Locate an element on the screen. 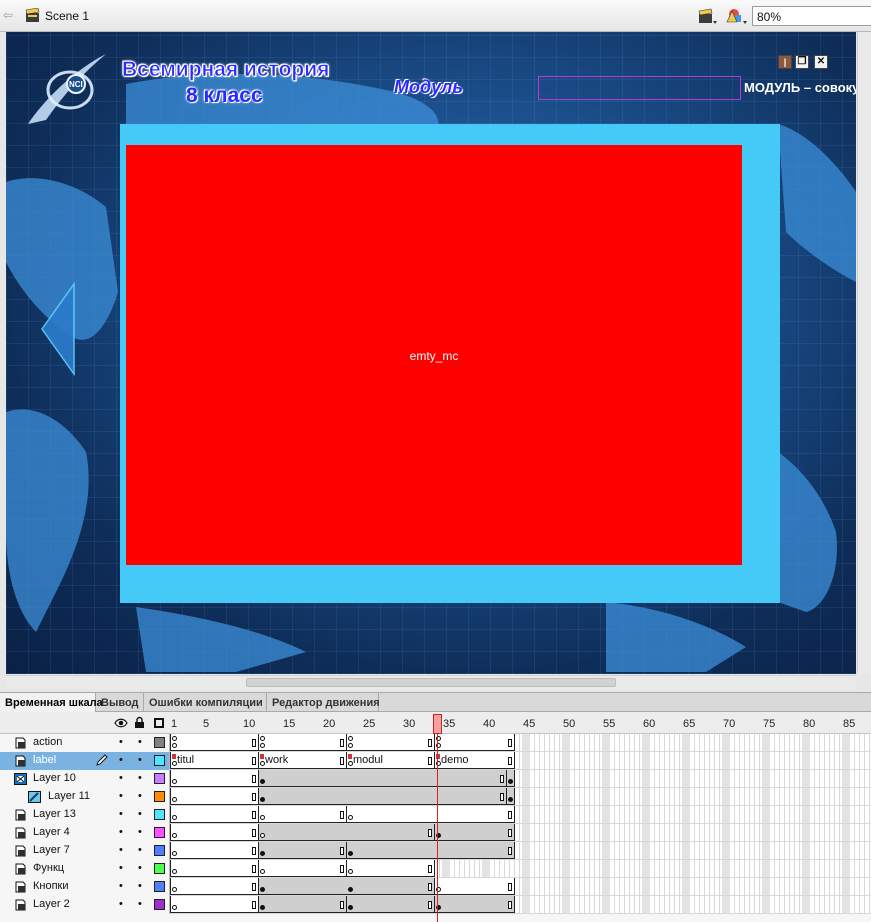 Image resolution: width=871 pixels, height=922 pixels. lock-icon is located at coordinates (139, 722).